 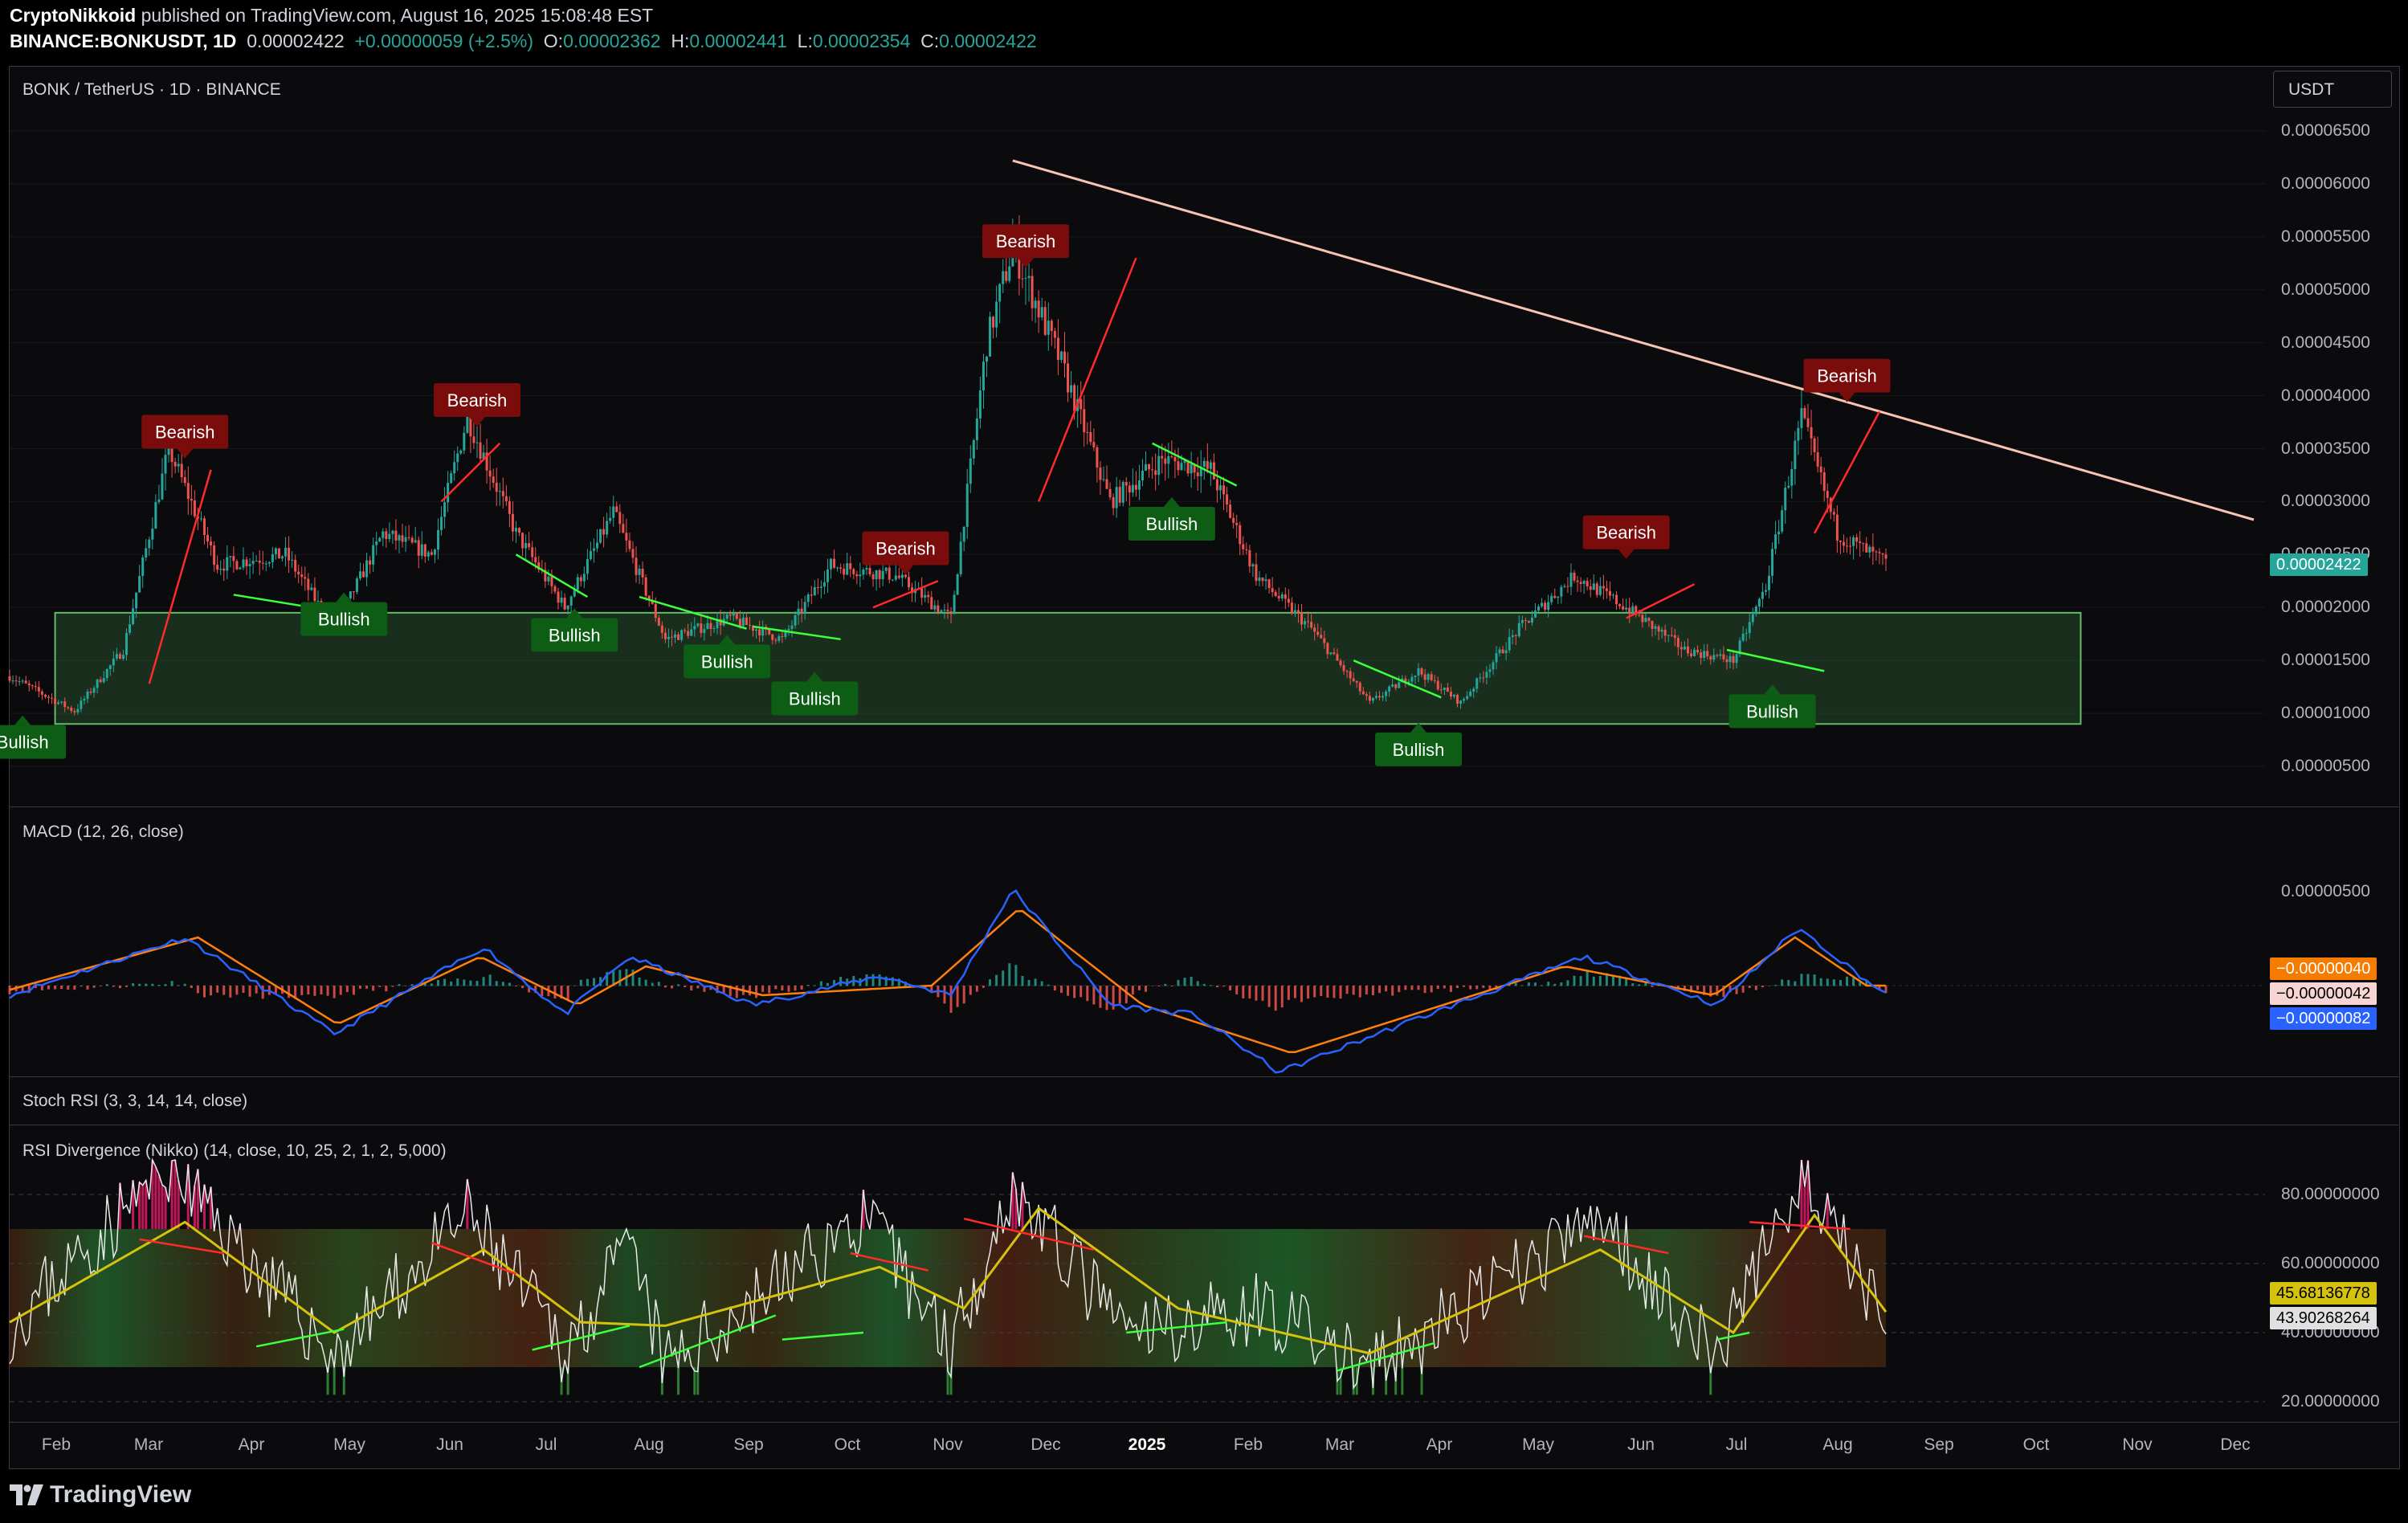 I want to click on bullish-signal: Bullish, so click(x=1172, y=519).